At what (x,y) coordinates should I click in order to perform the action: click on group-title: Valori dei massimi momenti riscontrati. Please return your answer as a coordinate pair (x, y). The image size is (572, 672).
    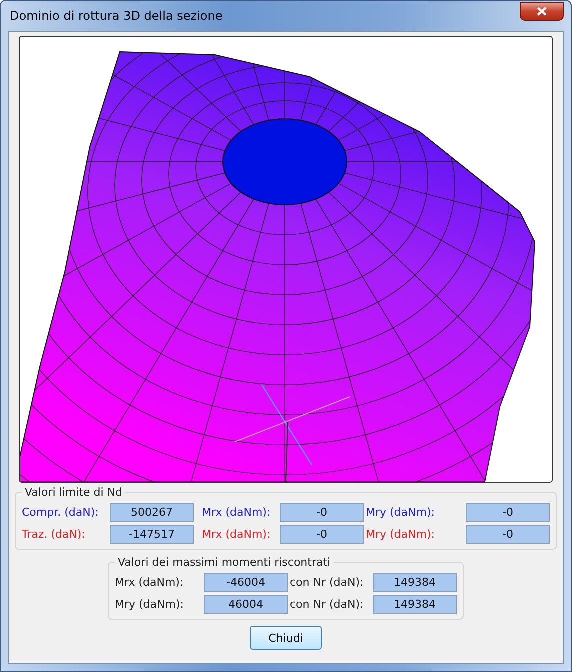
    Looking at the image, I should click on (224, 562).